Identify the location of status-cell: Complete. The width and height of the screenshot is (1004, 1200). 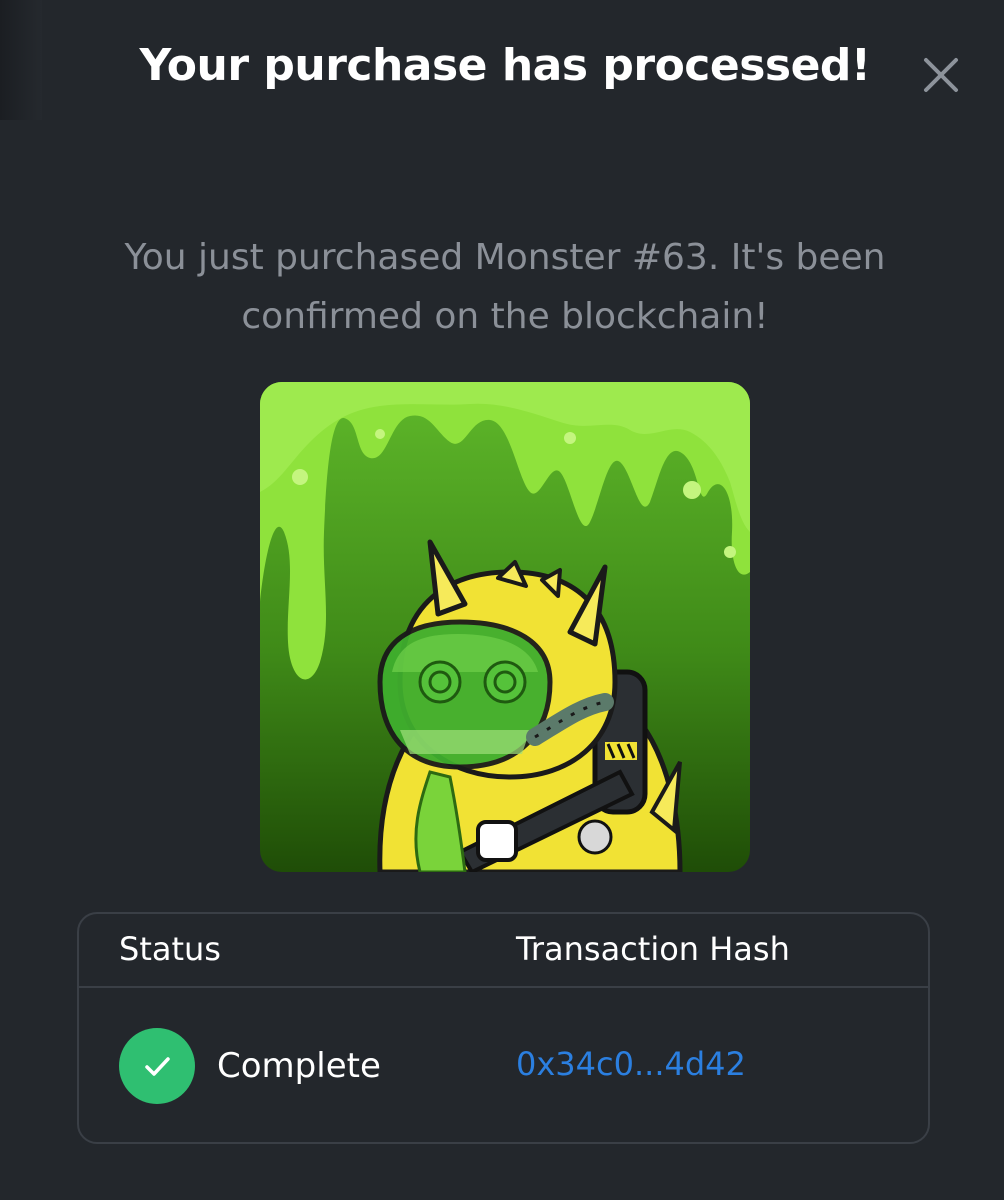
(250, 1066).